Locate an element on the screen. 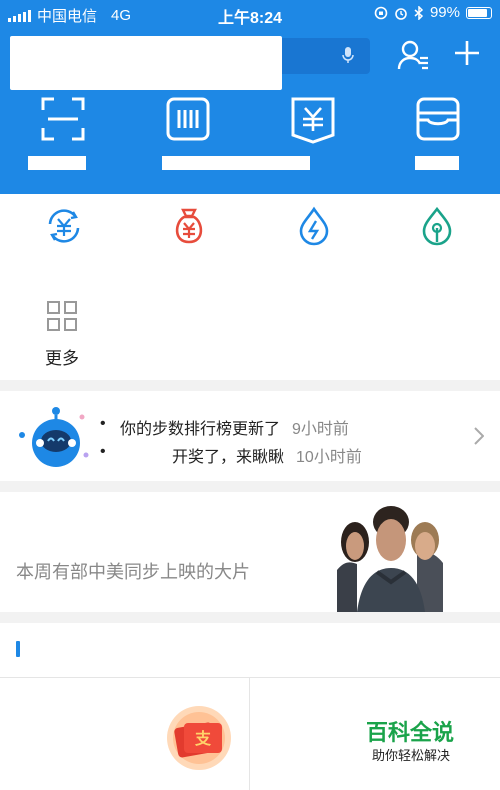 The image size is (500, 790). add-icon is located at coordinates (467, 53).